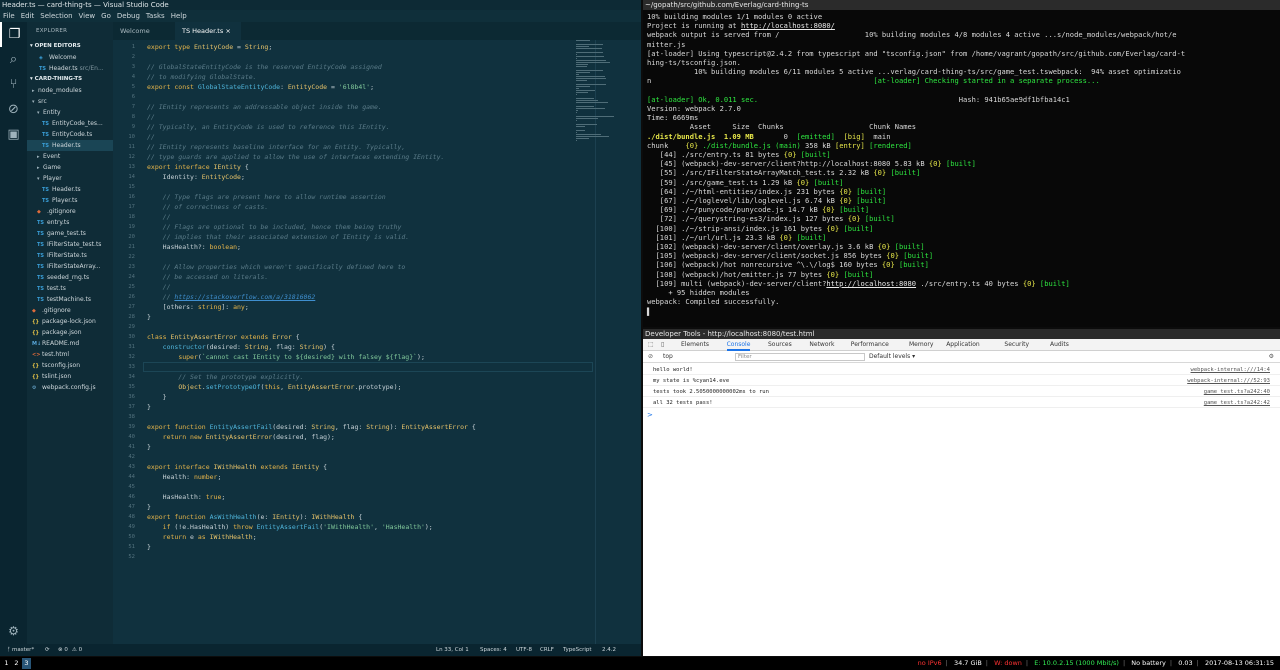 This screenshot has height=670, width=1280. I want to click on console-source-link: webpack-internal:///14:4, so click(1230, 370).